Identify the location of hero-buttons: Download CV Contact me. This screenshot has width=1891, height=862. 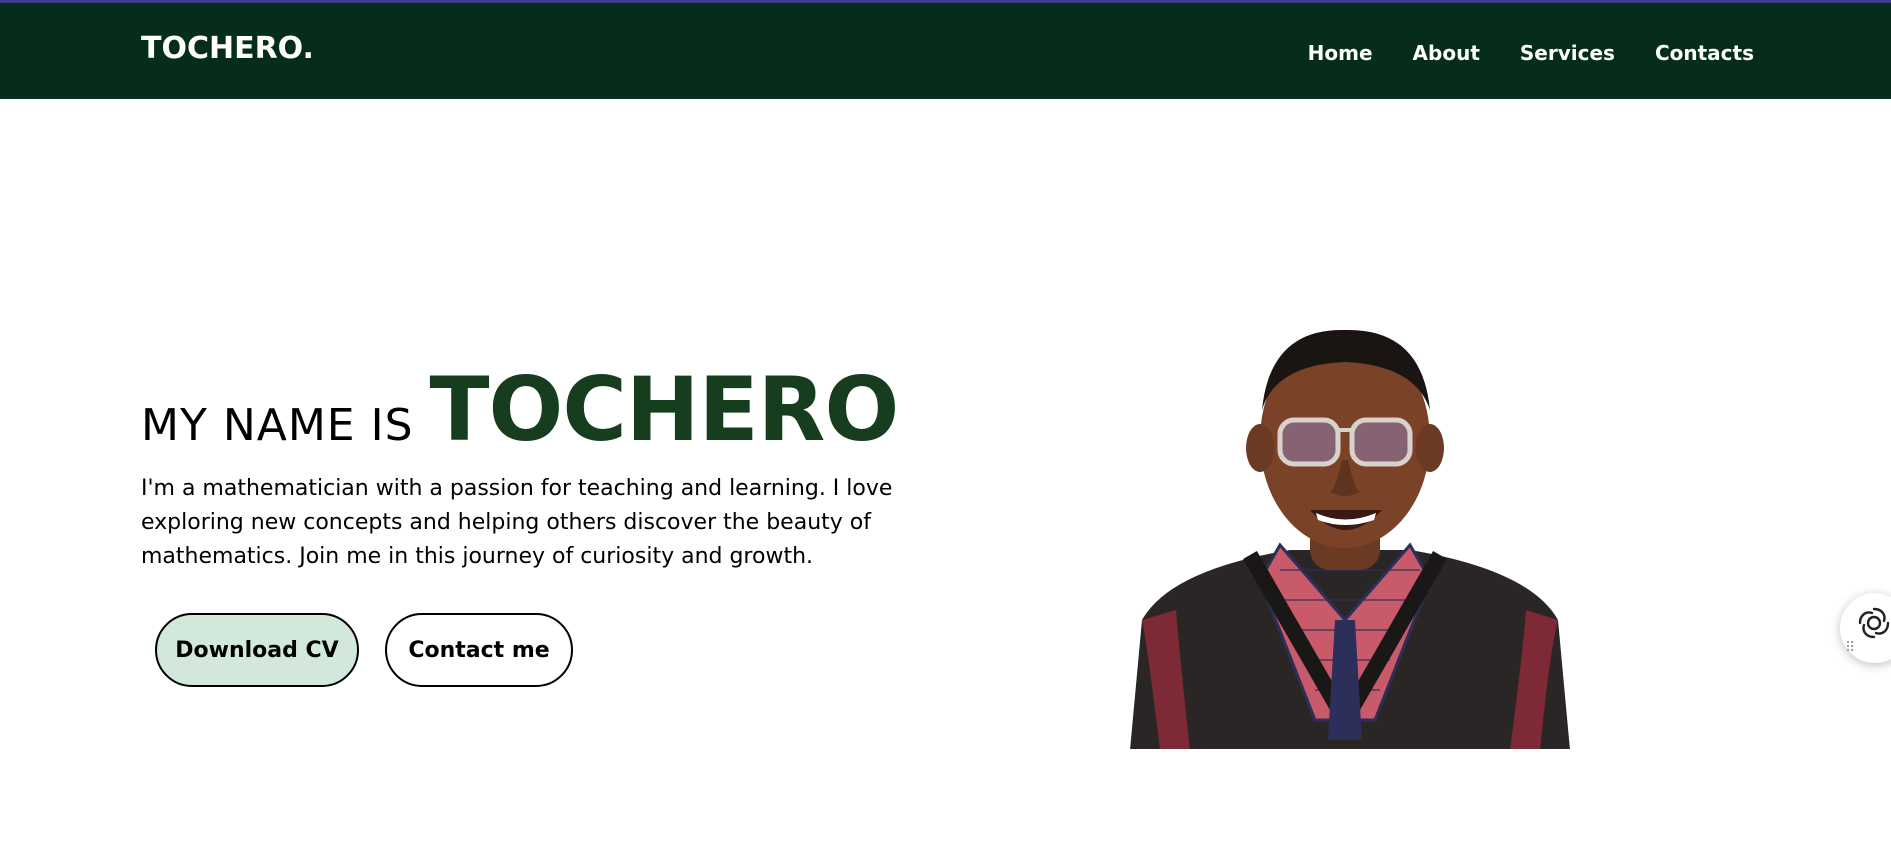
(364, 650).